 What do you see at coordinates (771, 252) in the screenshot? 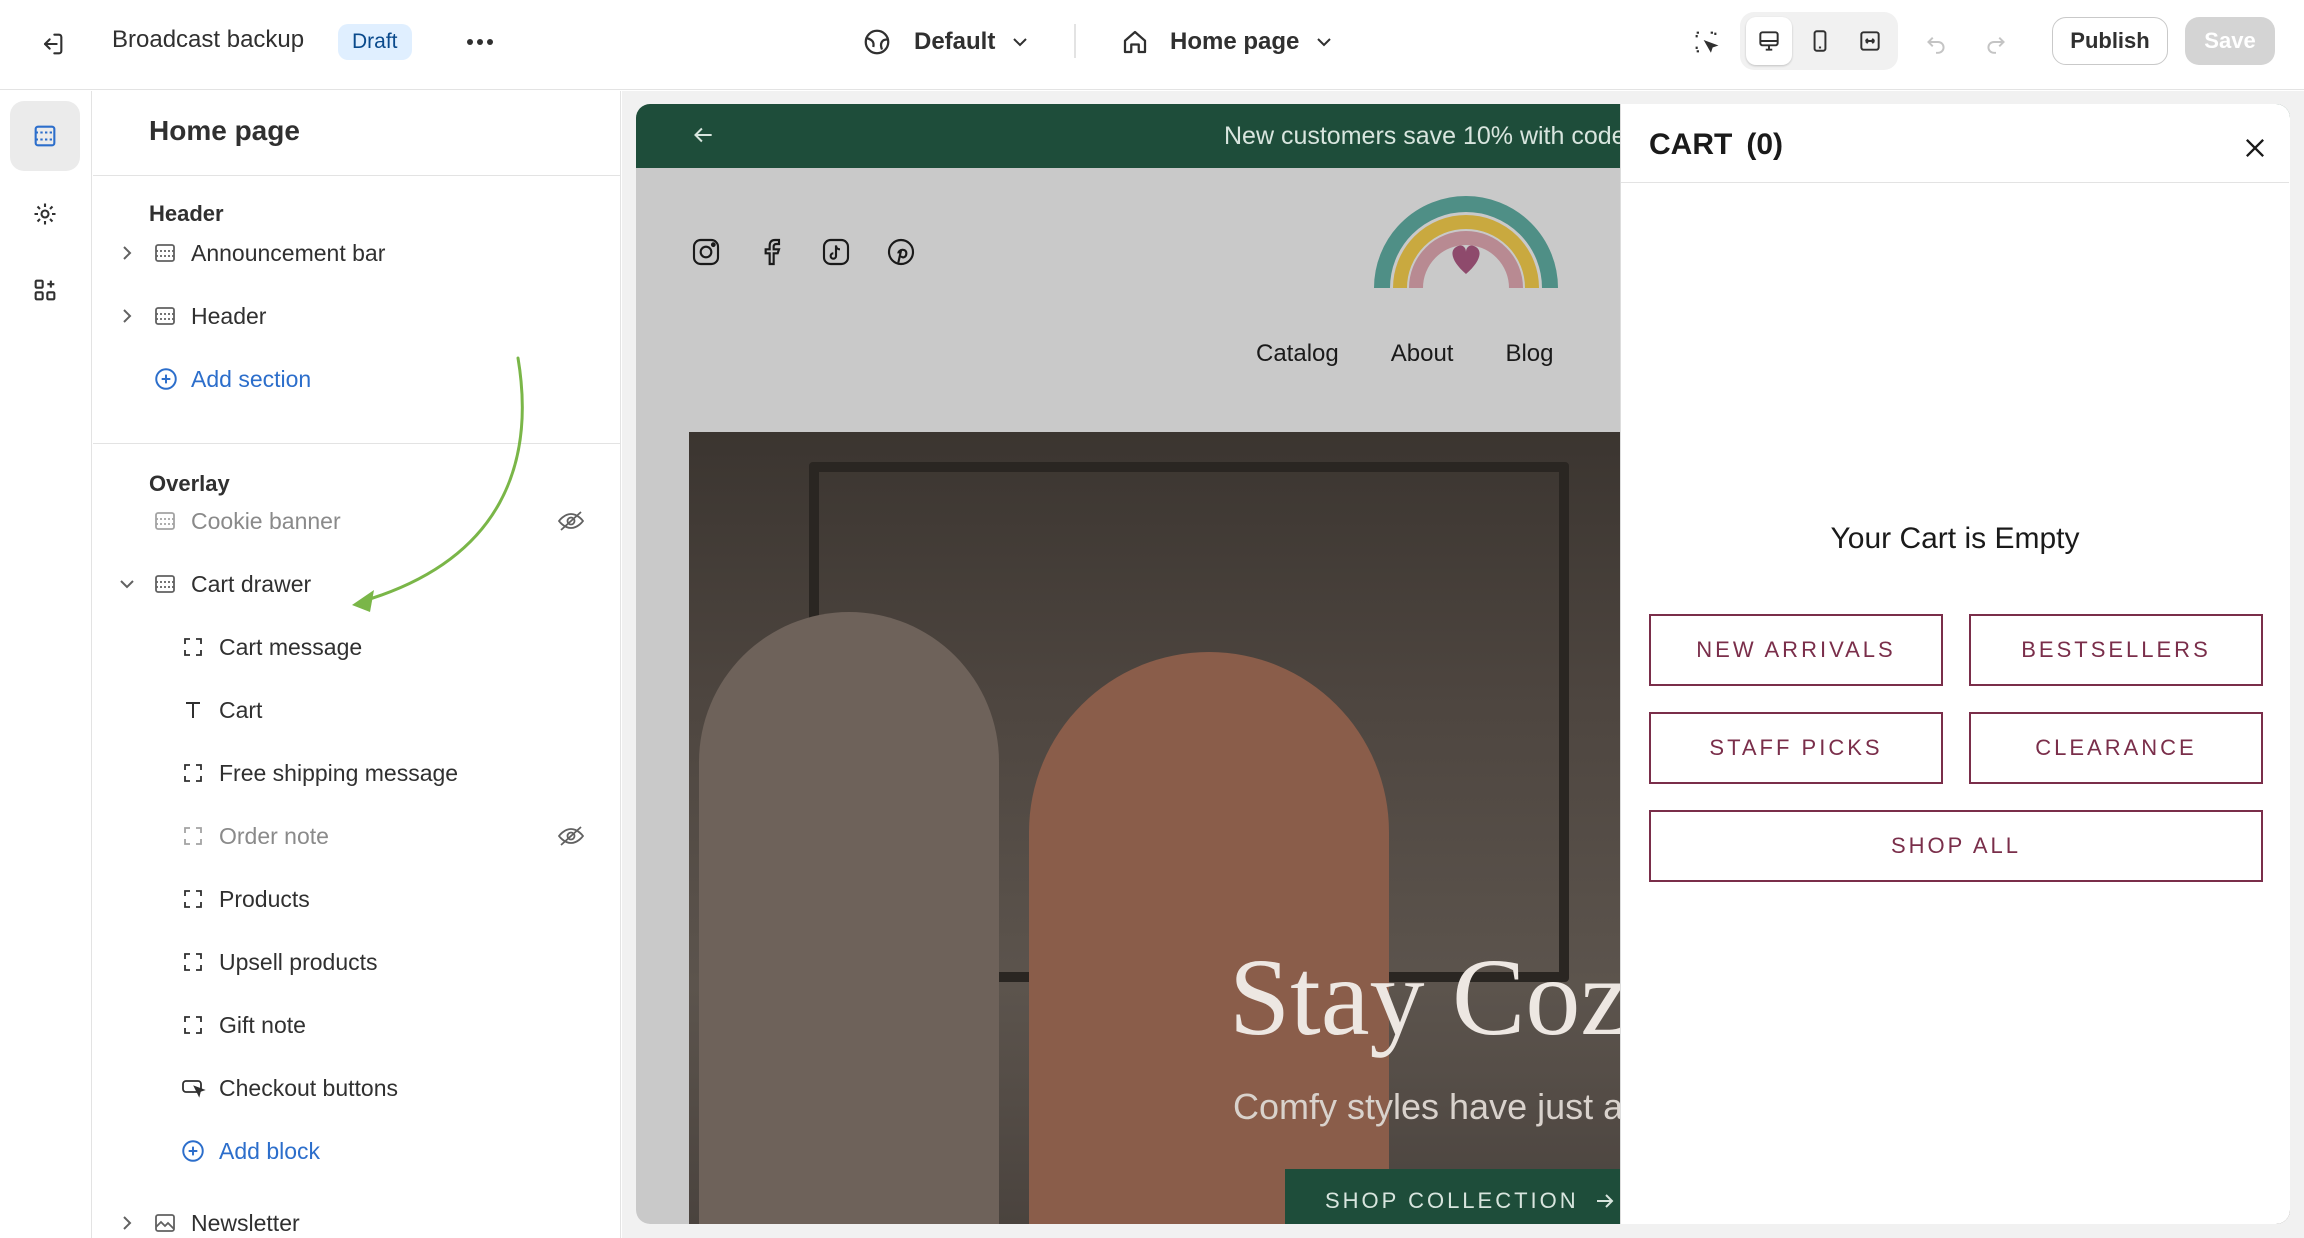
I see `facebook-icon` at bounding box center [771, 252].